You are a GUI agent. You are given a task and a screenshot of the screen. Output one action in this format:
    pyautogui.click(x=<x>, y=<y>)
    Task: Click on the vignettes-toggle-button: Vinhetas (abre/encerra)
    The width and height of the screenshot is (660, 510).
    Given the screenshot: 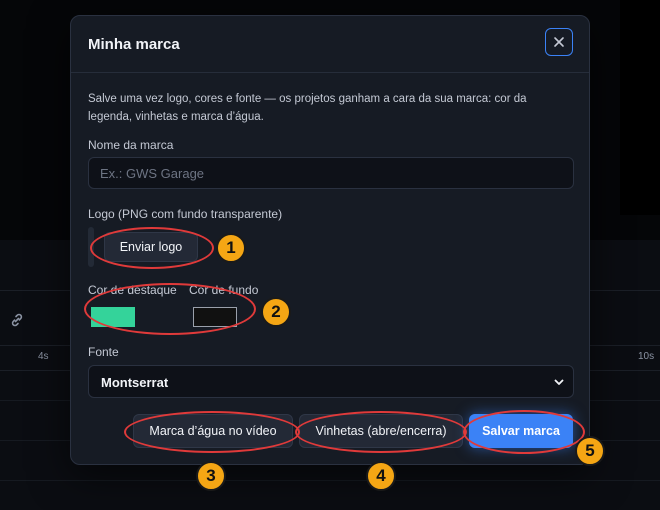 What is the action you would take?
    pyautogui.click(x=381, y=431)
    